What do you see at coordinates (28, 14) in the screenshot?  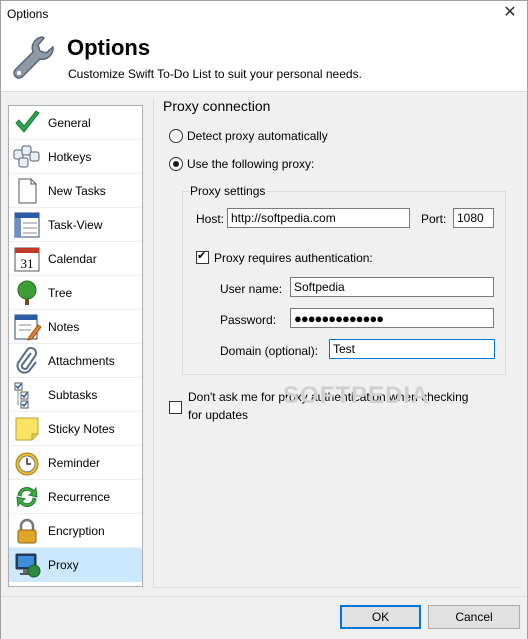 I see `window-title: Options` at bounding box center [28, 14].